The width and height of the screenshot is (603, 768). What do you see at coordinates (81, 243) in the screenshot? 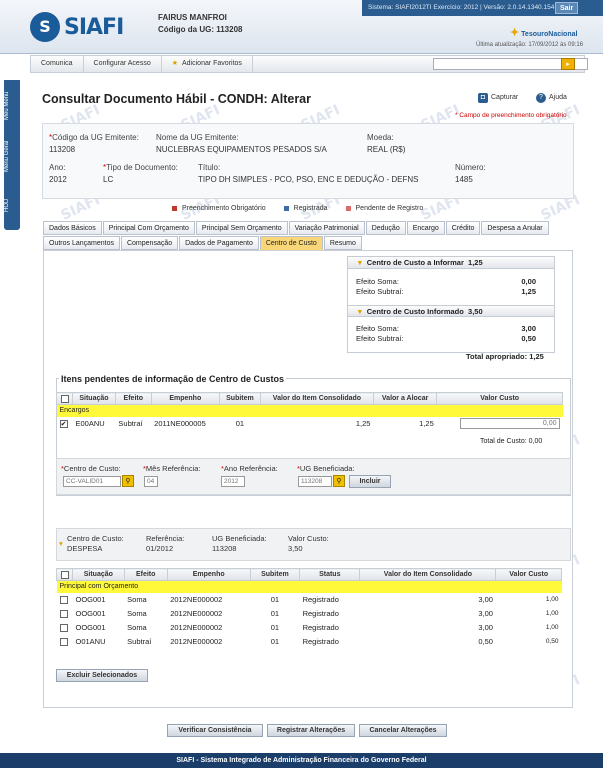
I see `tab-outros-lancamentos: Outros Lançamentos` at bounding box center [81, 243].